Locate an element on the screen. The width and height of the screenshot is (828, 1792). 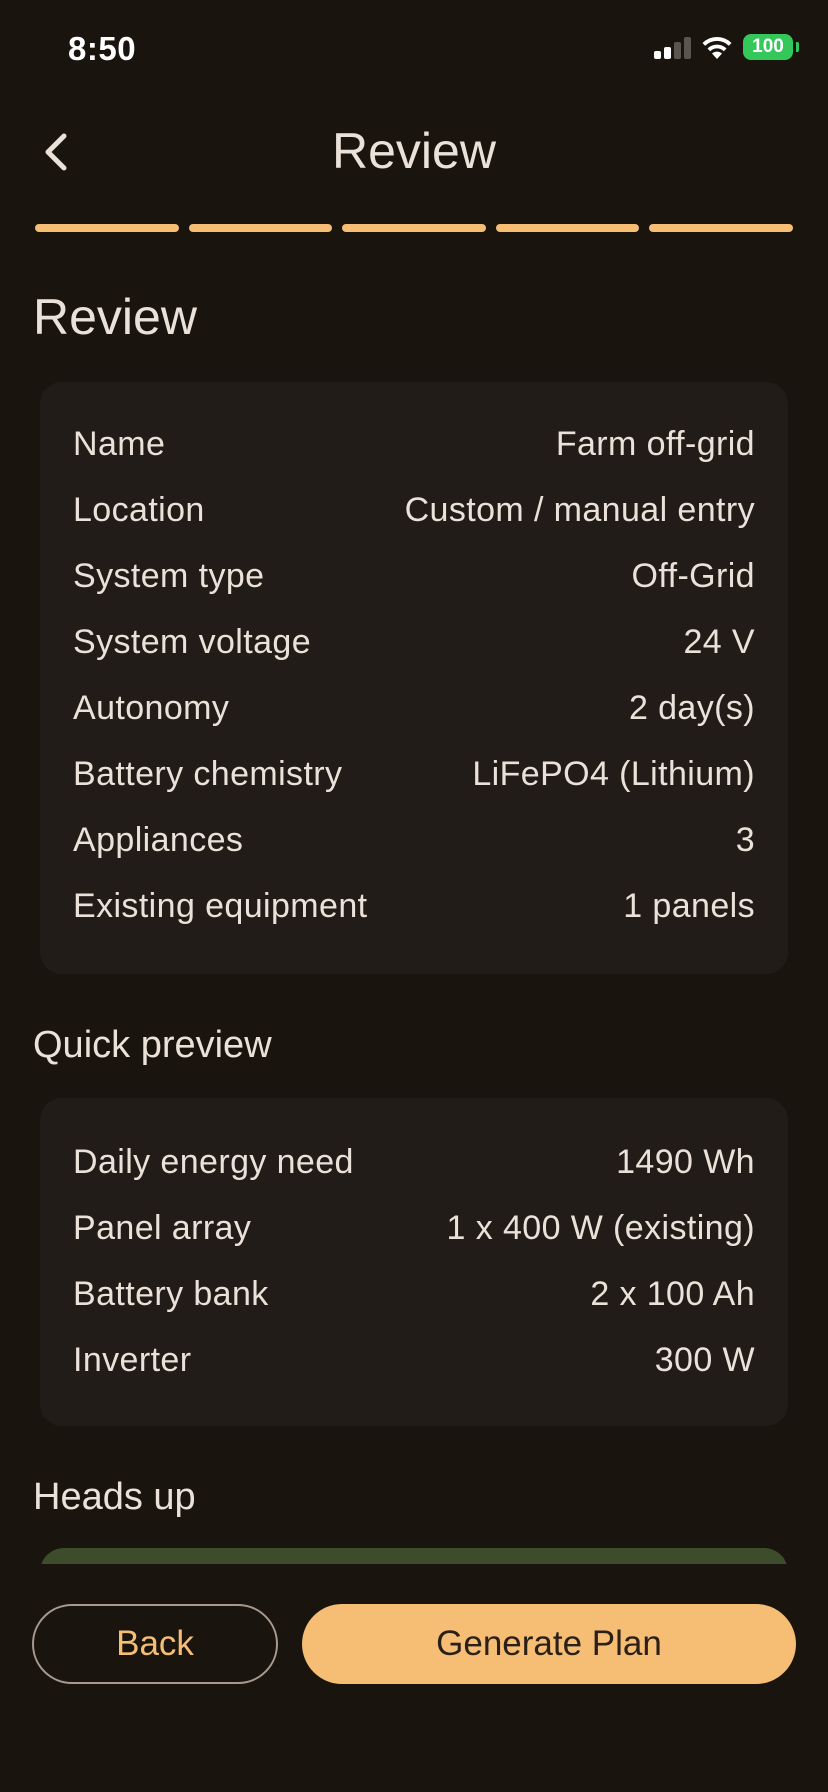
row-value: 300 W is located at coordinates (704, 1359).